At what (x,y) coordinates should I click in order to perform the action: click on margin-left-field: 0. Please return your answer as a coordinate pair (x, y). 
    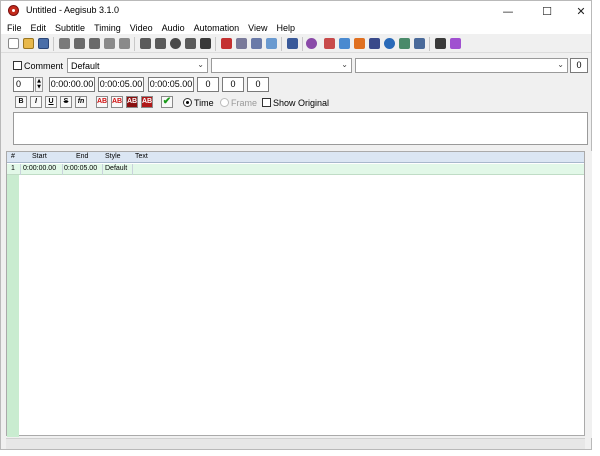
    Looking at the image, I should click on (208, 84).